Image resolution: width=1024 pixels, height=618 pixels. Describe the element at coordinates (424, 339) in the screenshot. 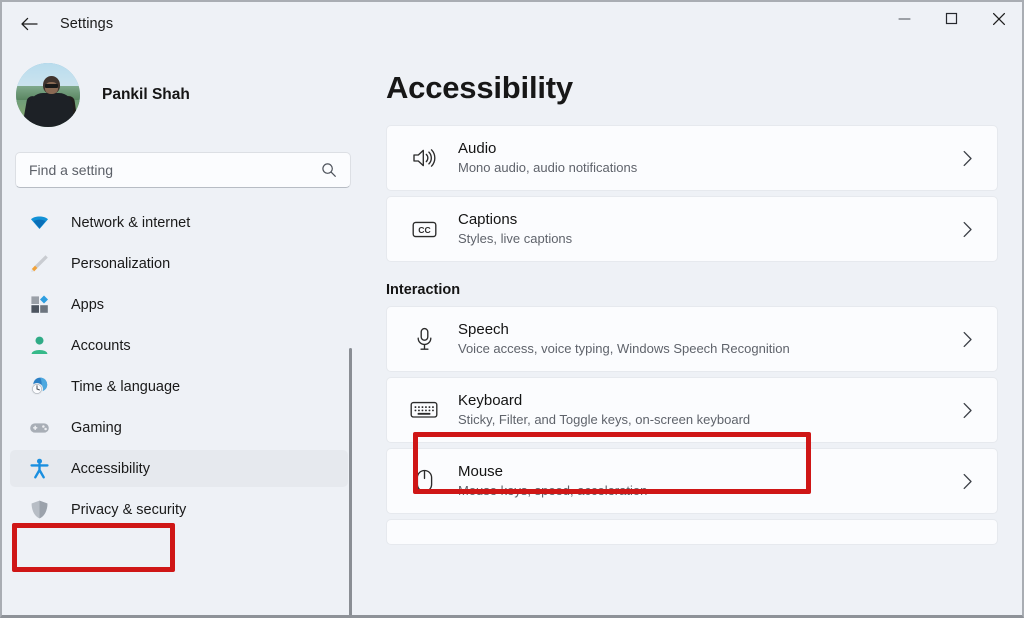

I see `microphone-icon` at that location.